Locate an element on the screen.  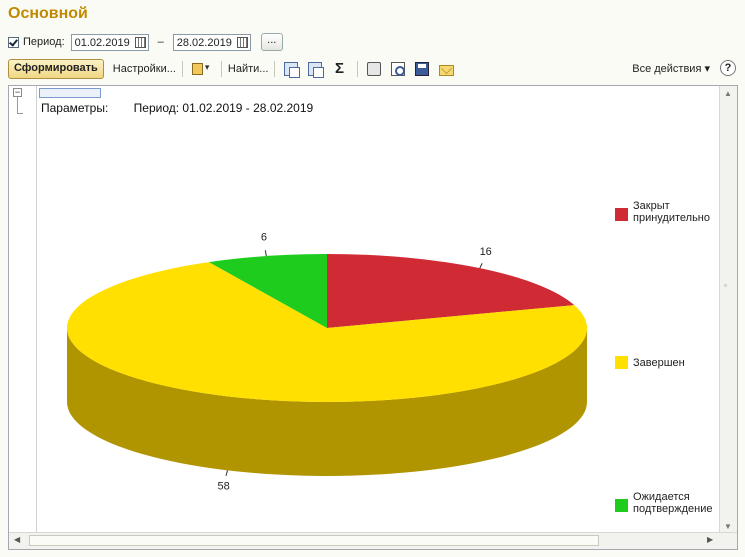
period-to-field: 28.02.2019 is located at coordinates (211, 42).